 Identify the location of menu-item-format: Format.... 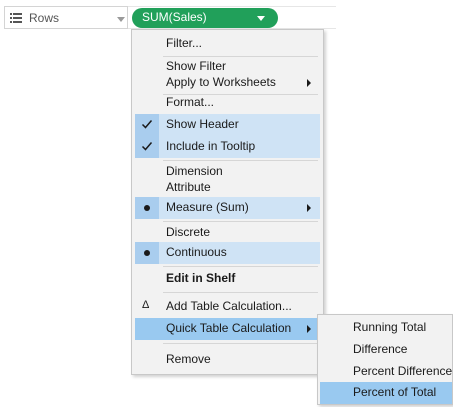
(227, 103).